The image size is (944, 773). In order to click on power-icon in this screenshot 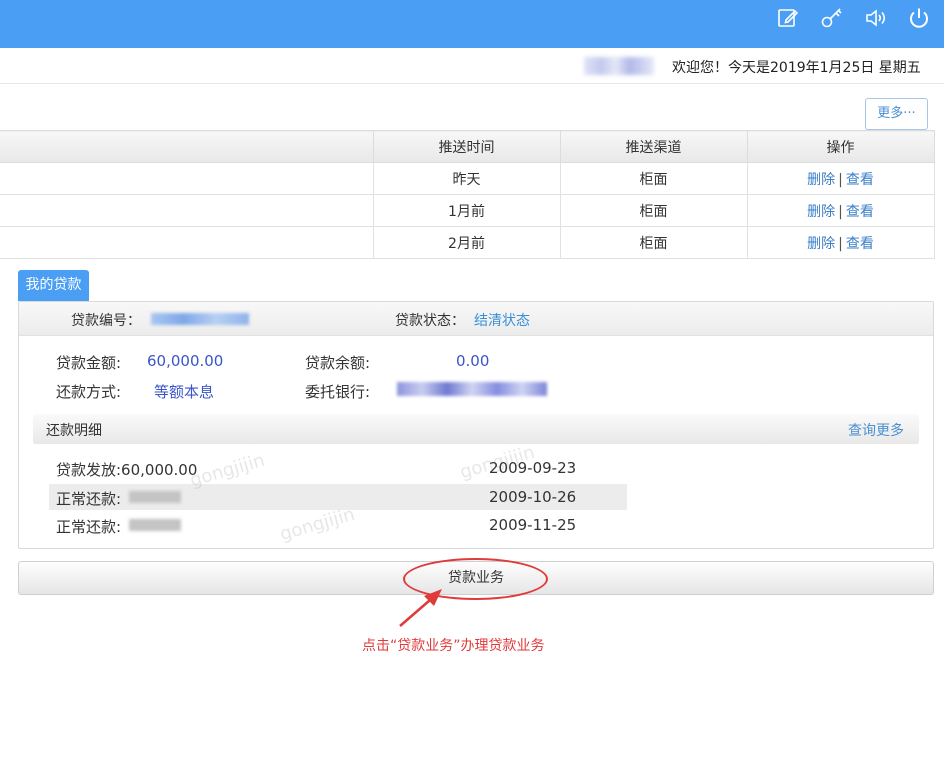, I will do `click(919, 18)`.